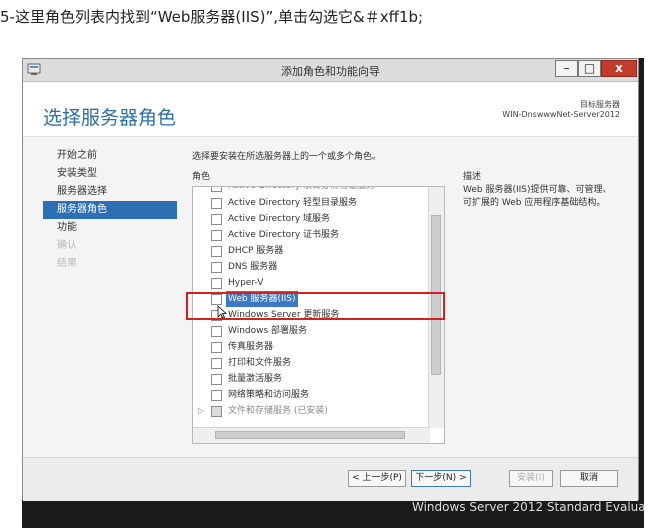 The image size is (666, 532). I want to click on list-item: Active Directory 联合身份验证服务, so click(311, 190).